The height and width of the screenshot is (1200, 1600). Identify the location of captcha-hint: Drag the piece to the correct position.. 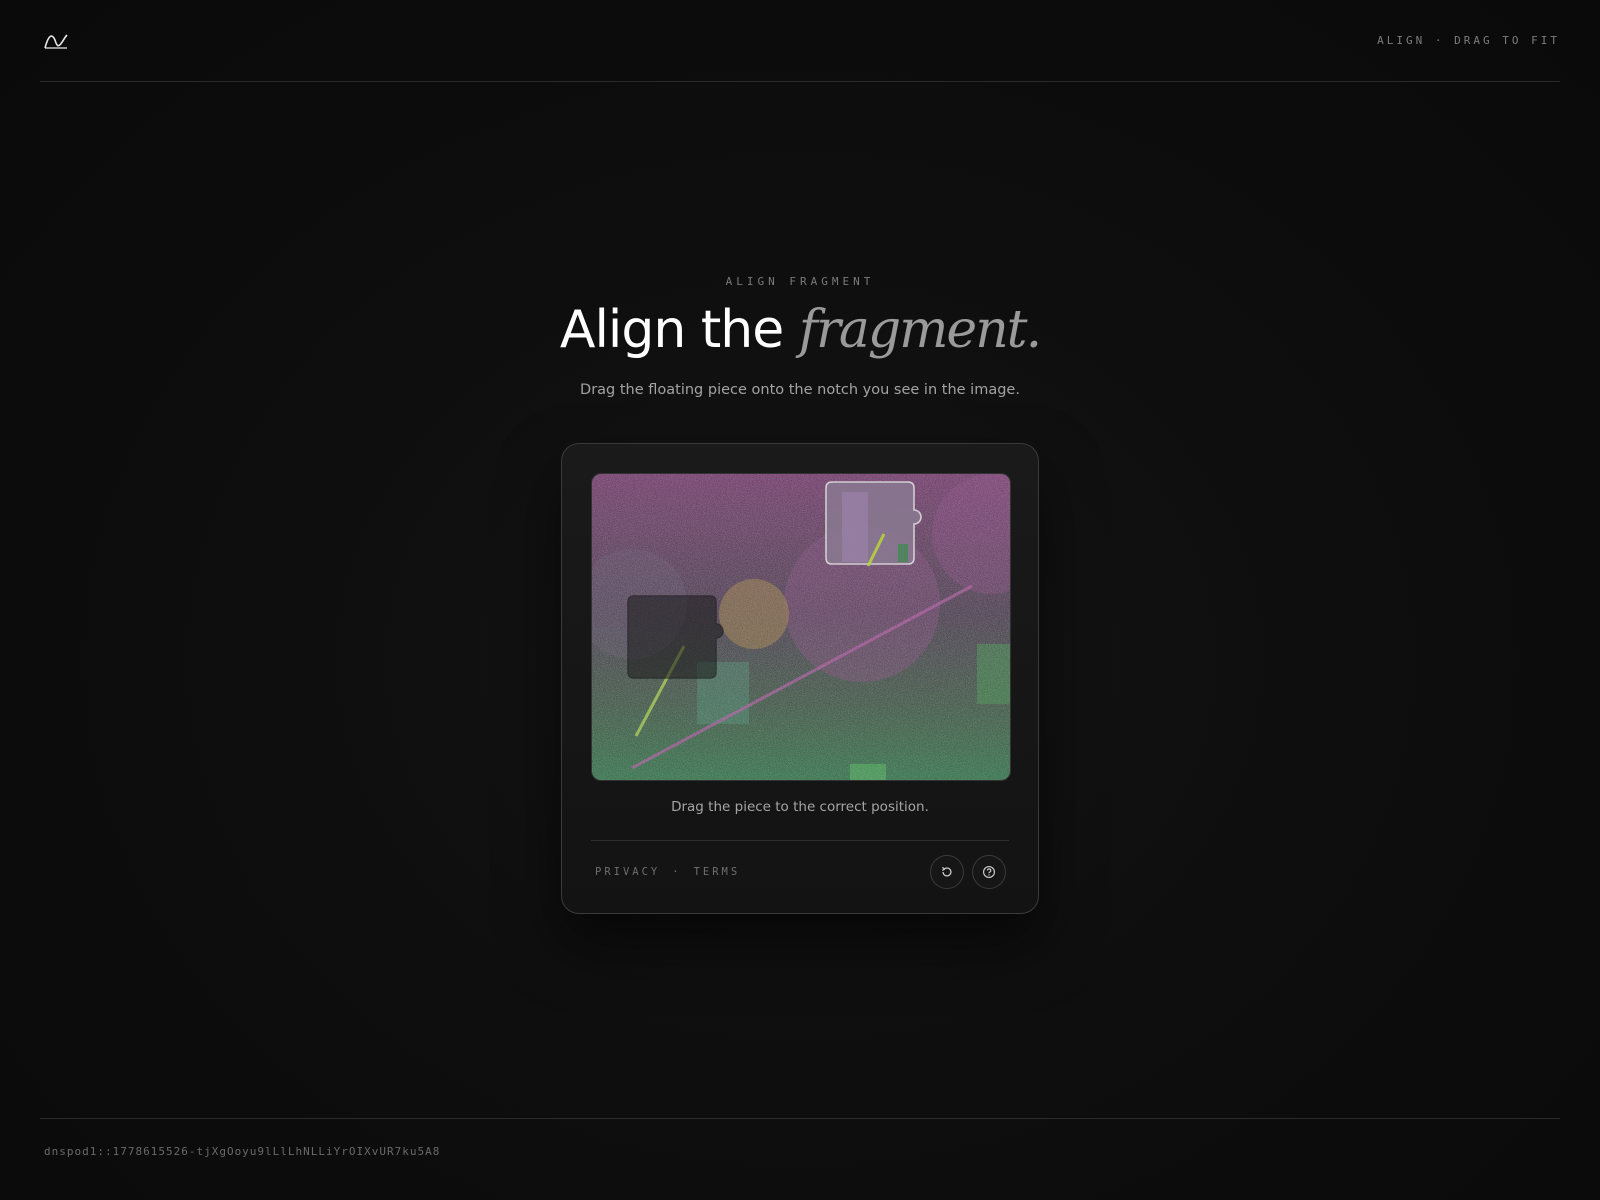
(800, 807).